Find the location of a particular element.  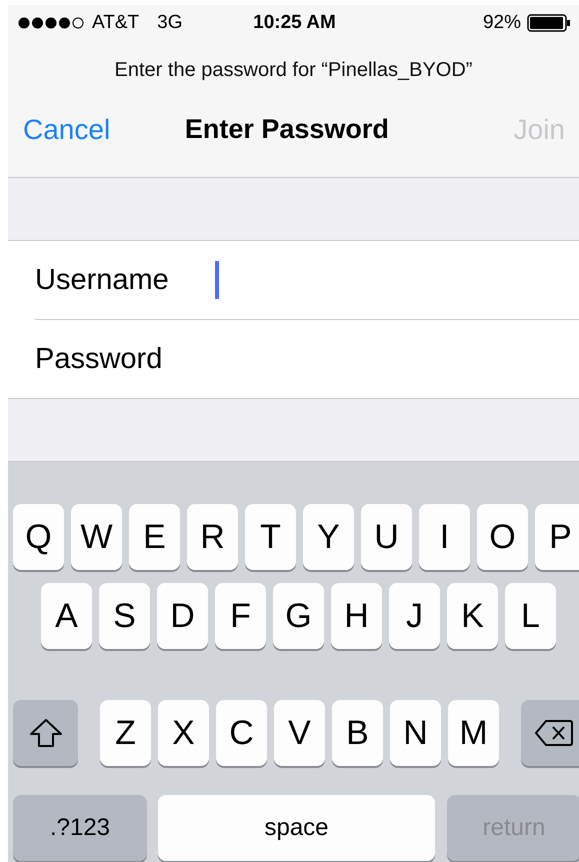

key: E is located at coordinates (154, 537).